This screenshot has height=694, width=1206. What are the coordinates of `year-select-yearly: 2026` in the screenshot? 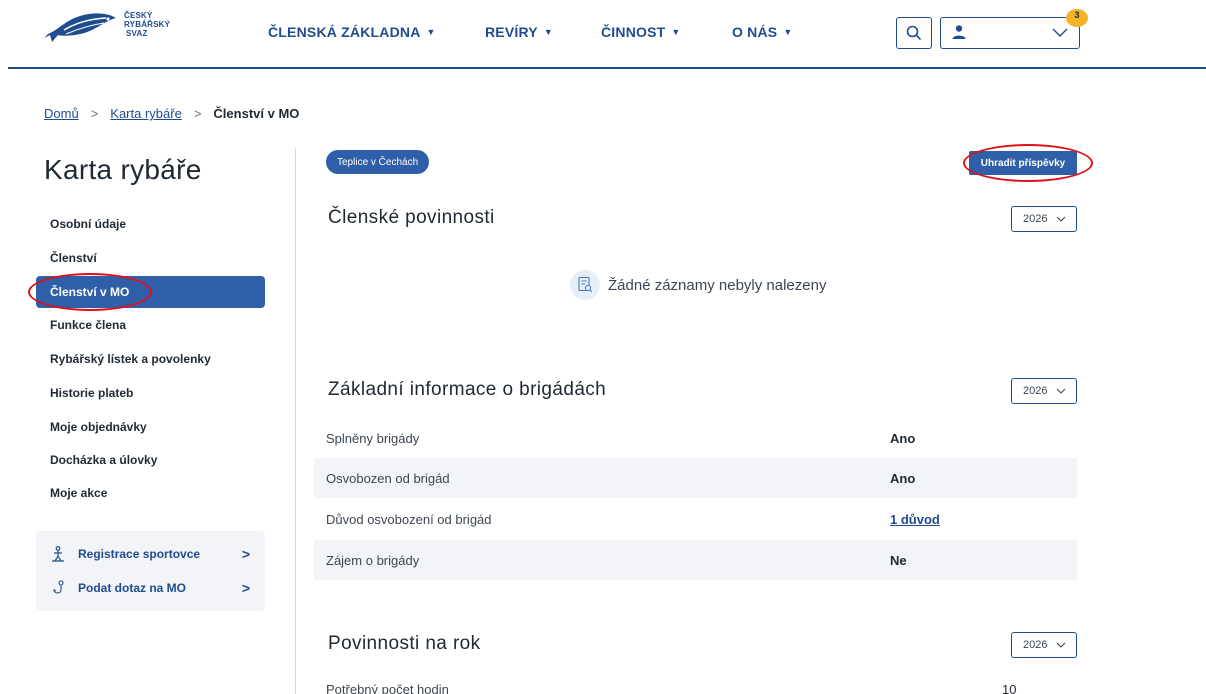 It's located at (1044, 645).